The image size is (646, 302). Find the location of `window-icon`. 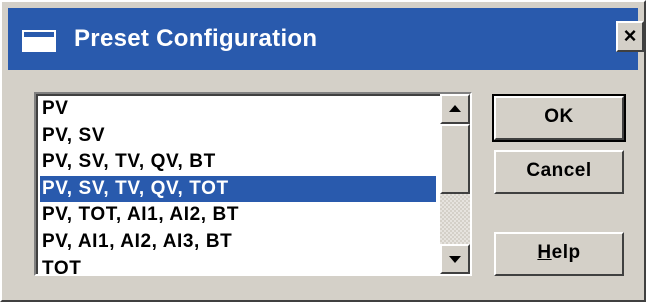

window-icon is located at coordinates (39, 41).